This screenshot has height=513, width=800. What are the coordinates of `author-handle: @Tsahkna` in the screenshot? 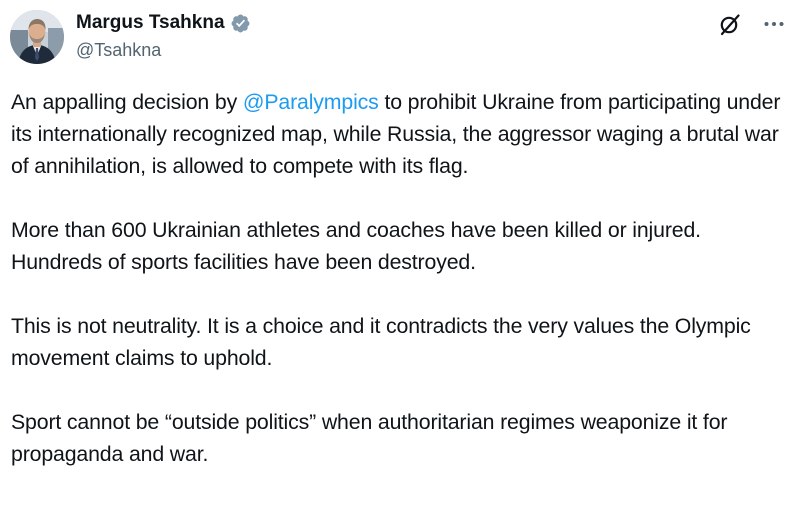 It's located at (118, 50).